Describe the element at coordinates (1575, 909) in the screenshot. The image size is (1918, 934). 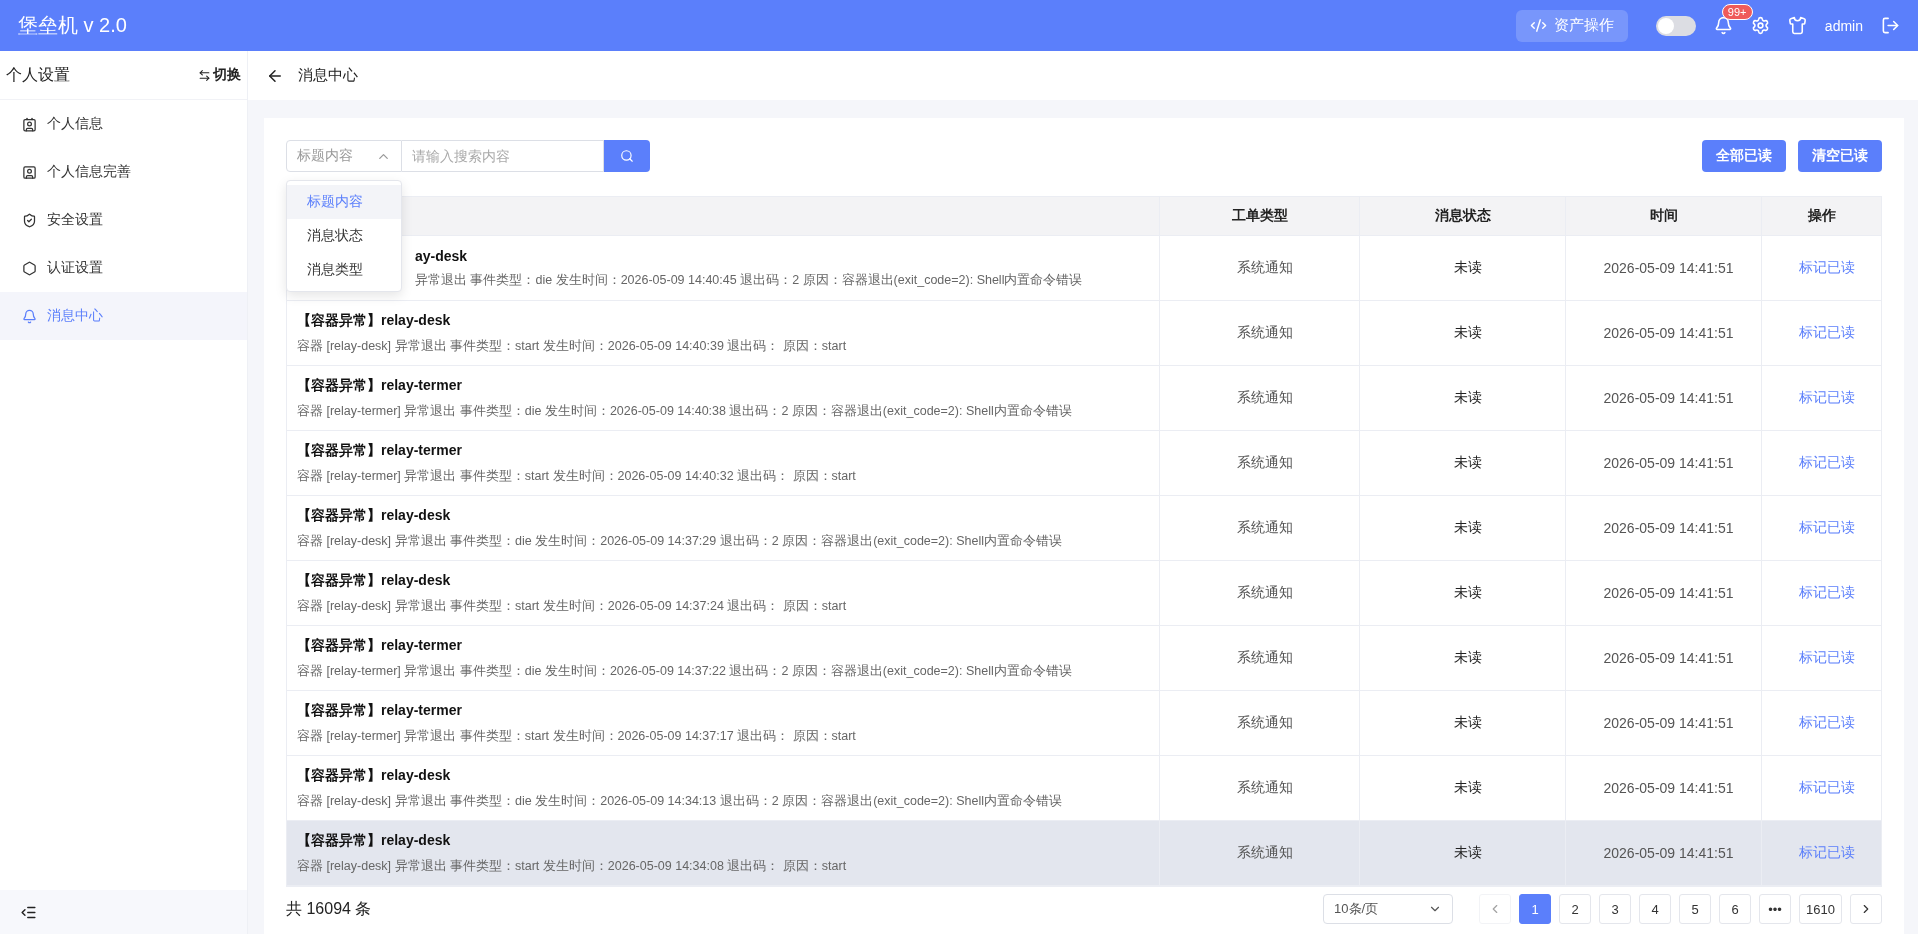
I see `page-button: 2` at that location.